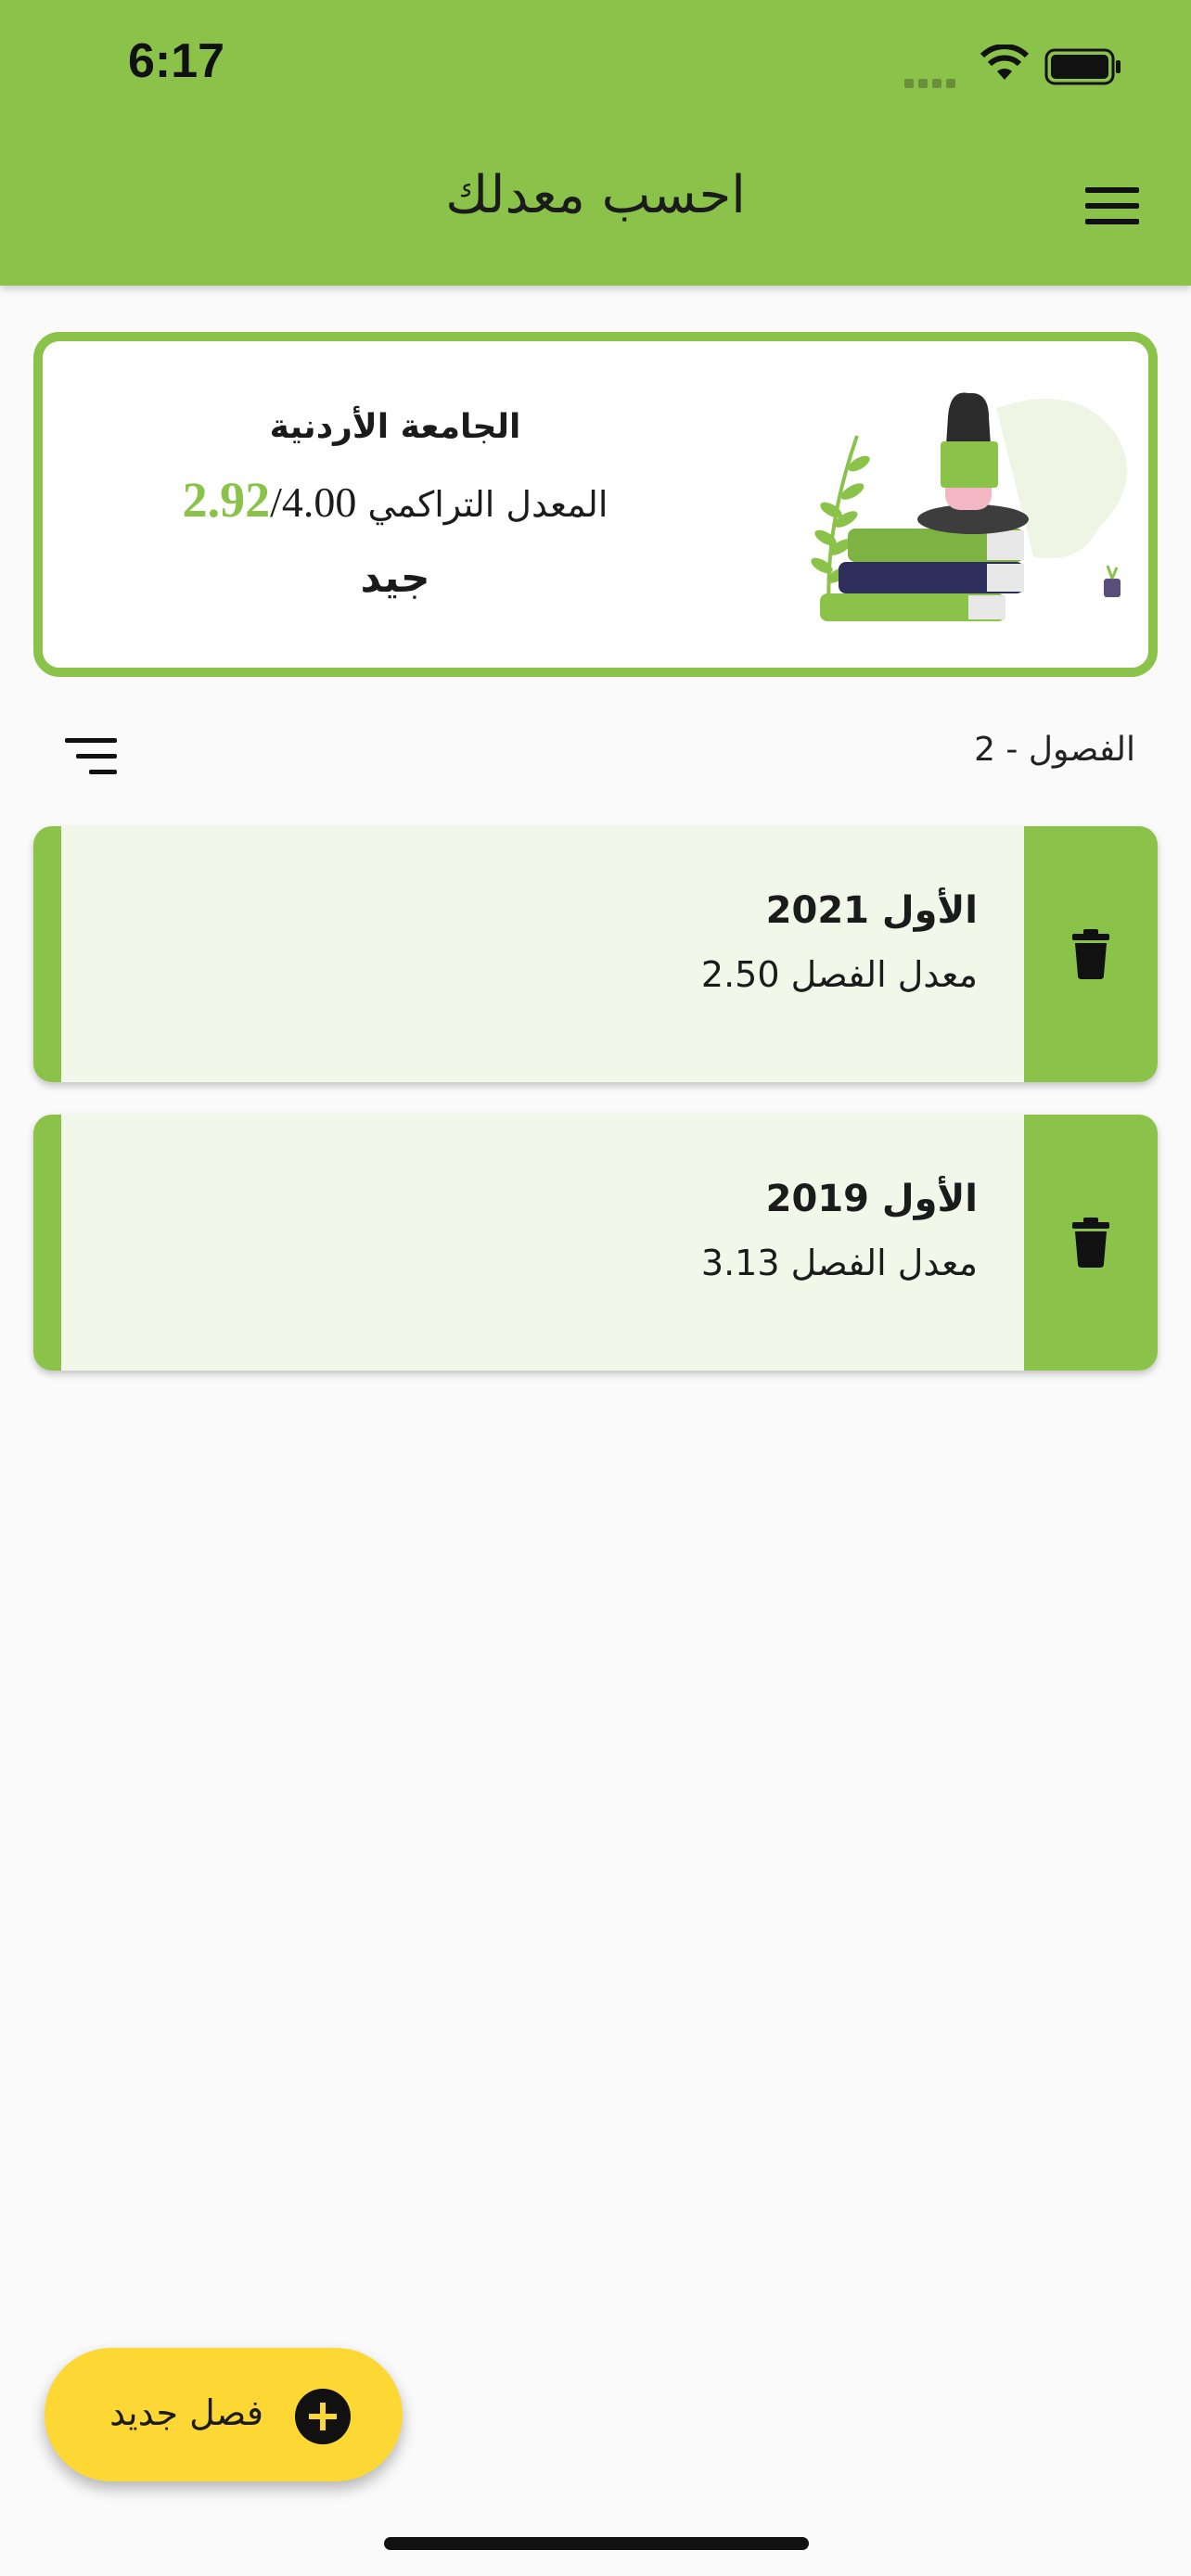 The height and width of the screenshot is (2576, 1191). I want to click on sort-icon, so click(89, 759).